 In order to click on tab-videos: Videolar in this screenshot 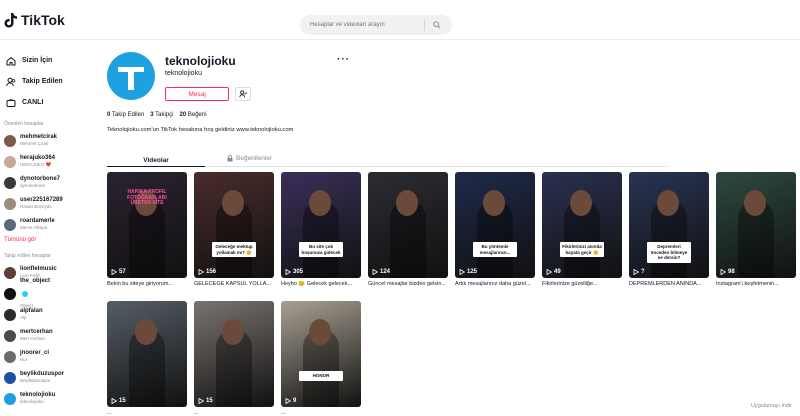, I will do `click(156, 161)`.